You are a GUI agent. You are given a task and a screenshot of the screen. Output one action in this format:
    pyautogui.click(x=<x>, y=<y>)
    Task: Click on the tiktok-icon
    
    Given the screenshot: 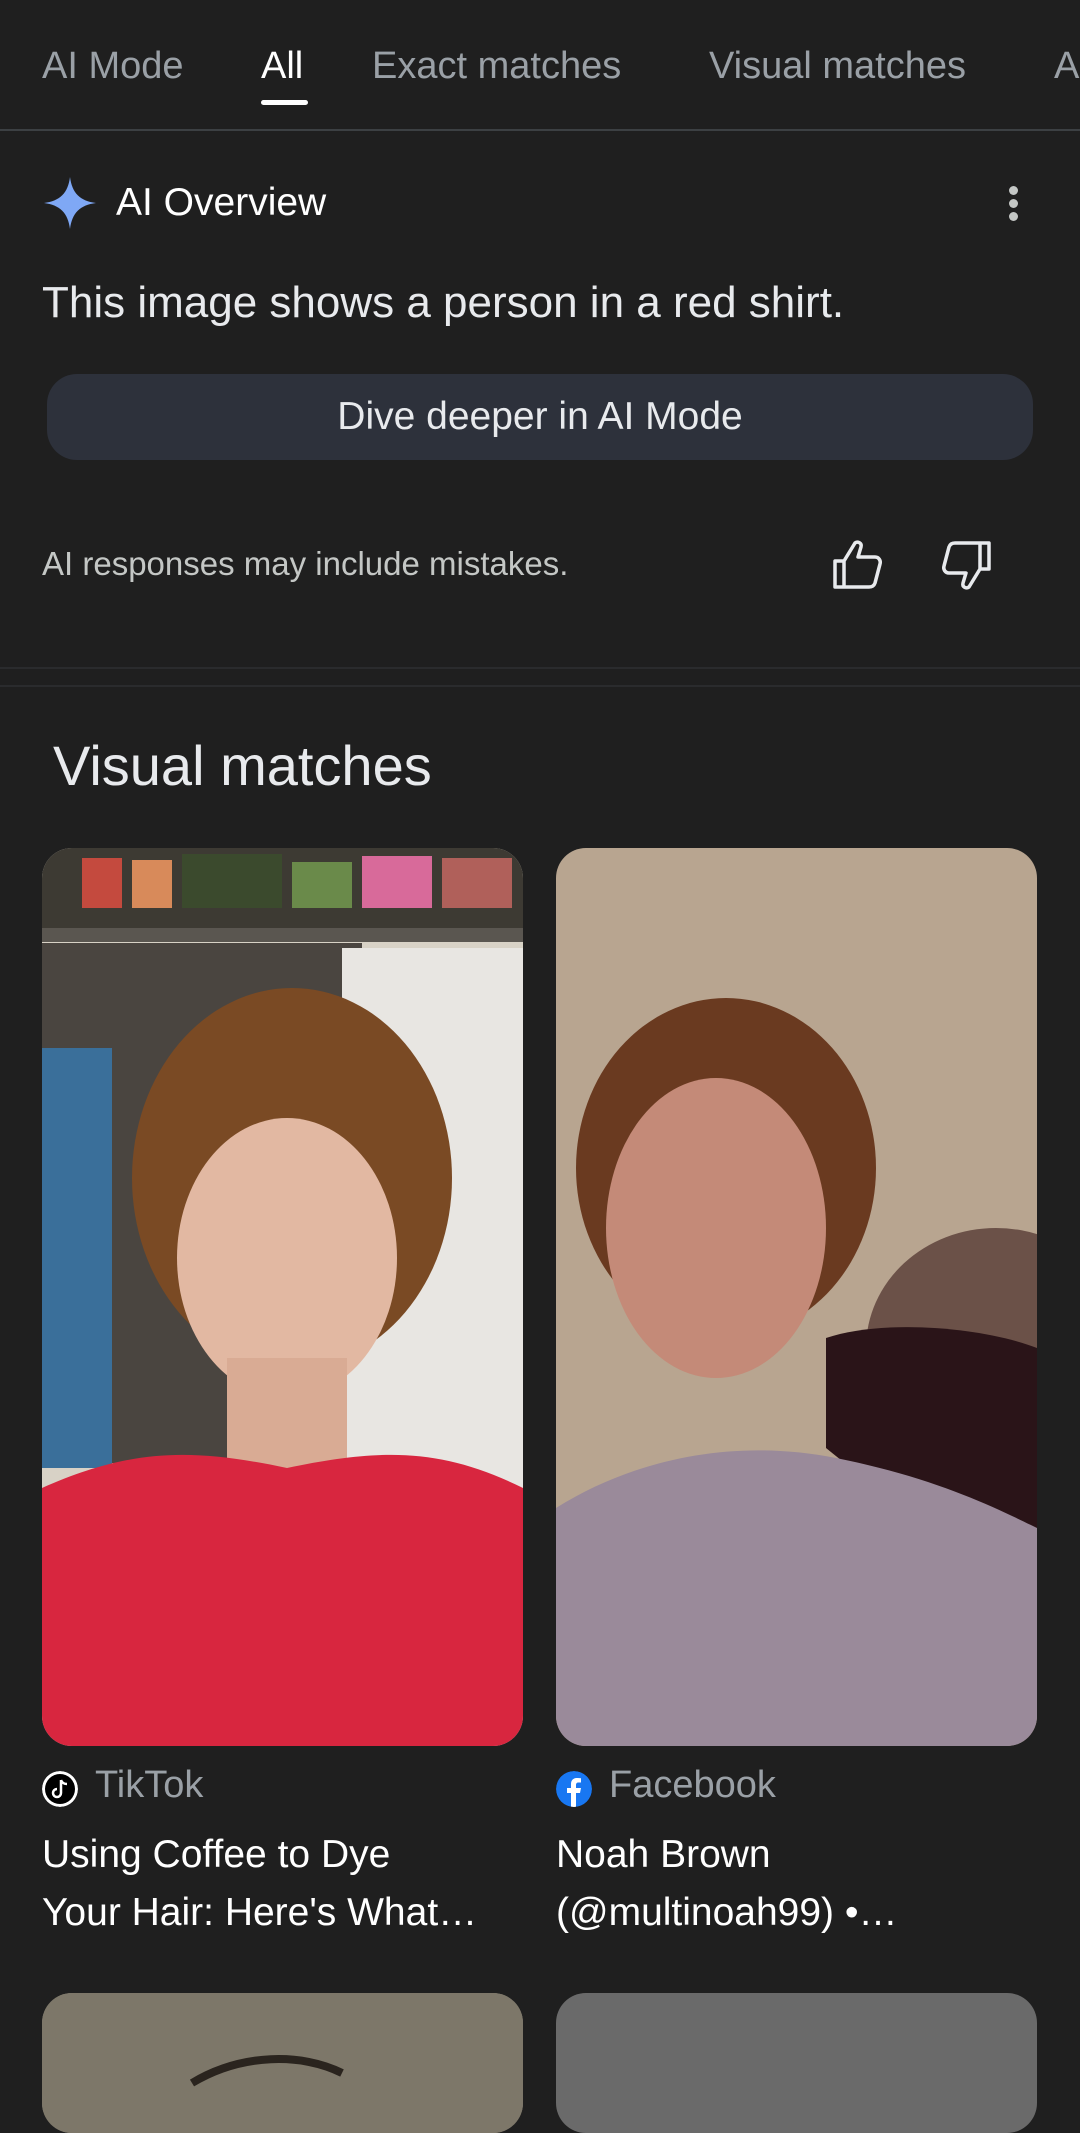 What is the action you would take?
    pyautogui.click(x=60, y=1789)
    